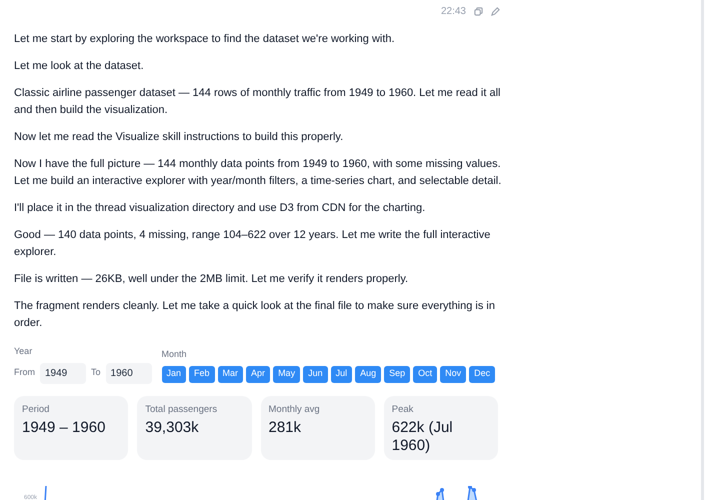  Describe the element at coordinates (179, 137) in the screenshot. I see `message-paragraph: Now let me read the Visualize skill instructions to build this properly.` at that location.